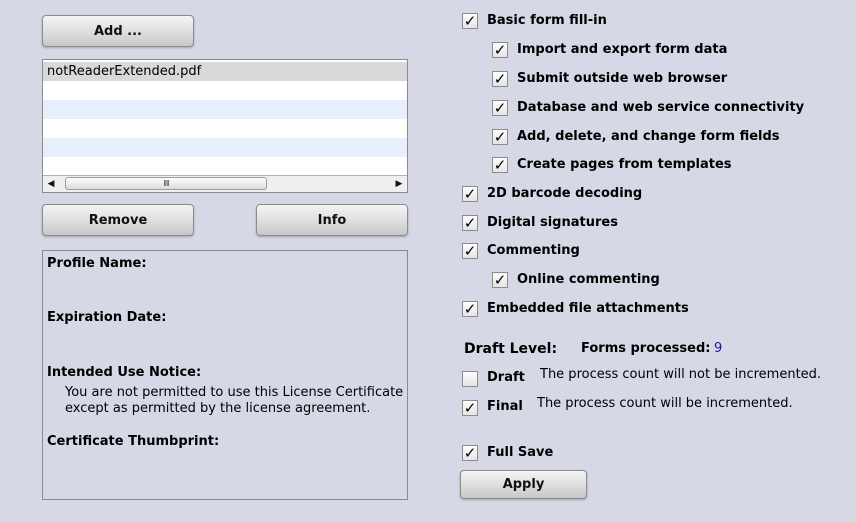 The width and height of the screenshot is (856, 522). Describe the element at coordinates (166, 183) in the screenshot. I see `scrollbar-thumb: IIII` at that location.